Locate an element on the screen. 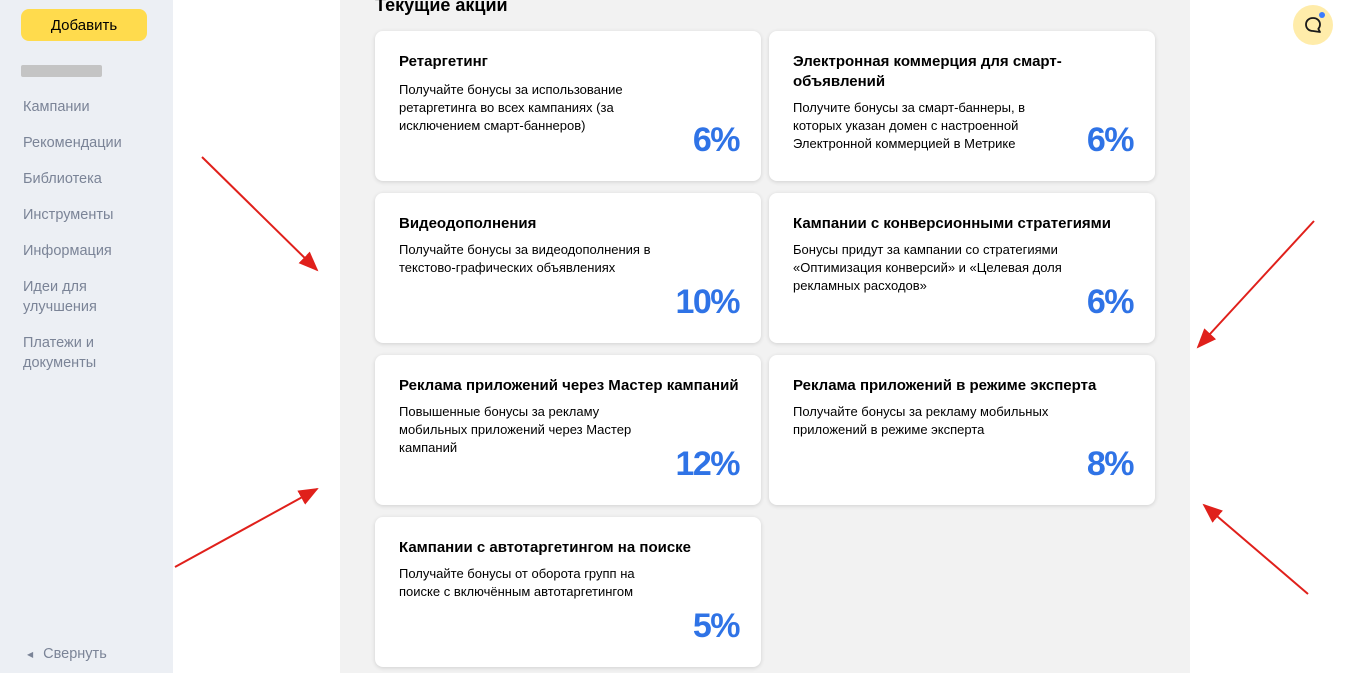  sidebar-item-payments: Платежи и документы is located at coordinates (93, 353).